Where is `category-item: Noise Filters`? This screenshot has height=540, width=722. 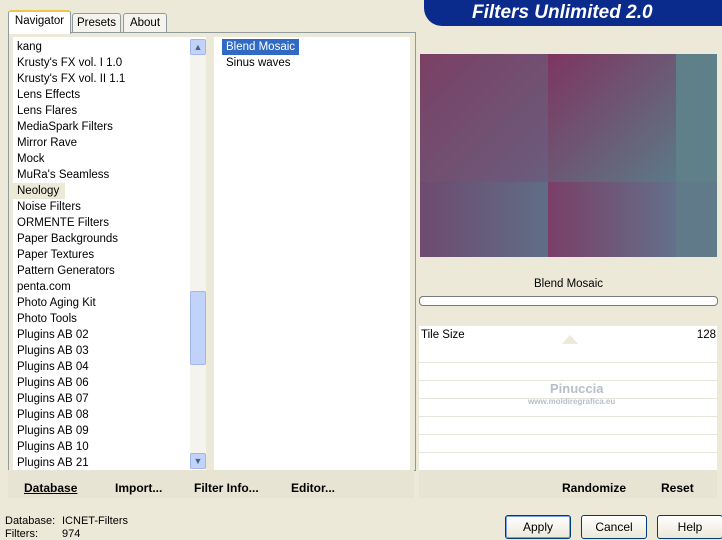
category-item: Noise Filters is located at coordinates (109, 207).